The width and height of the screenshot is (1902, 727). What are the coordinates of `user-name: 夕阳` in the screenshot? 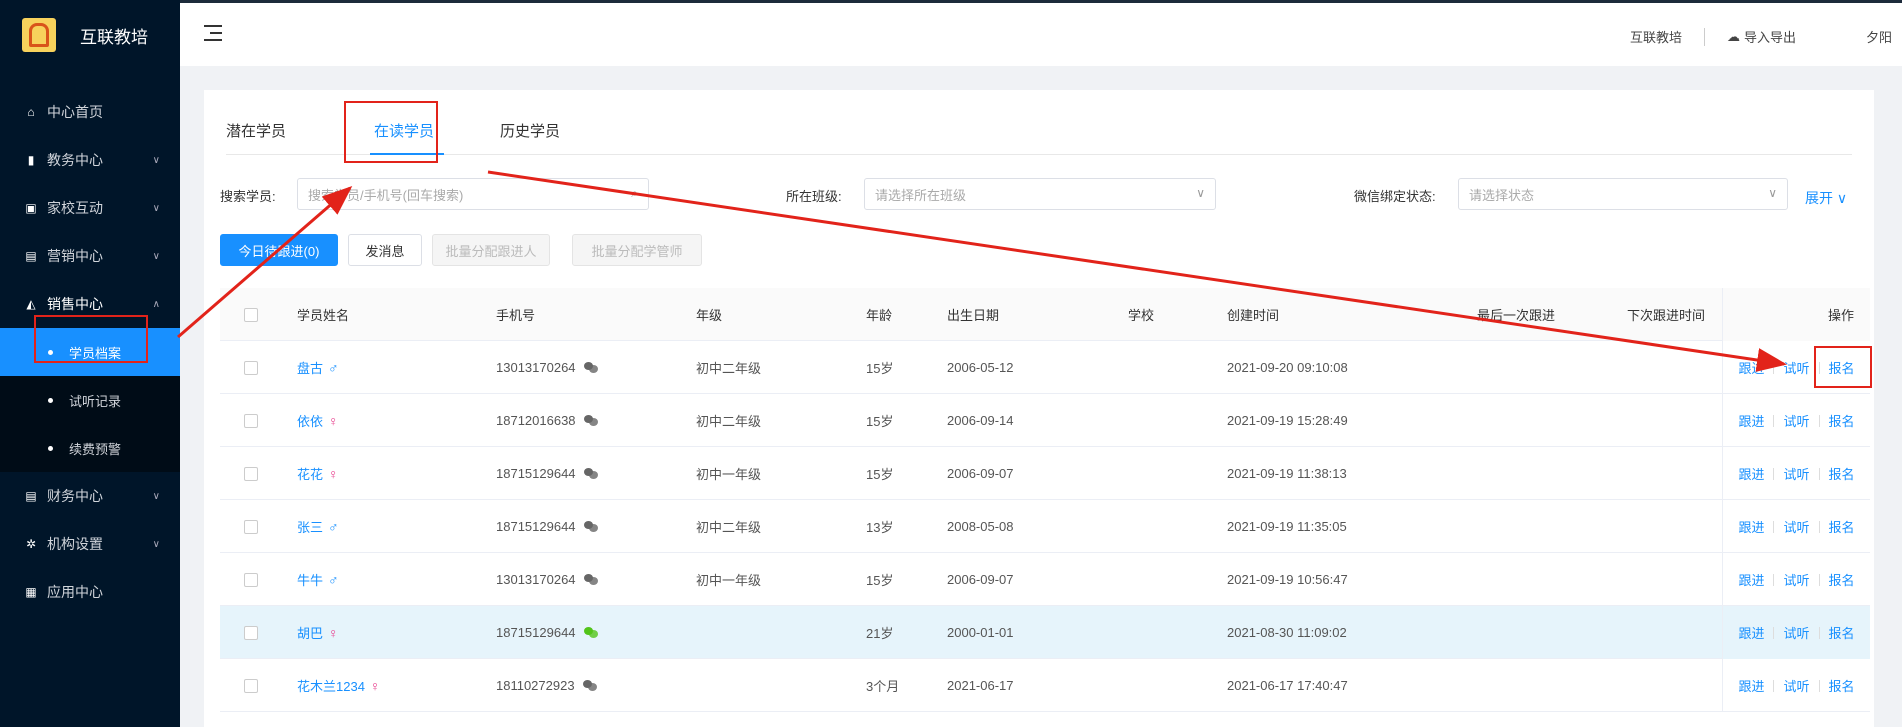 It's located at (1879, 36).